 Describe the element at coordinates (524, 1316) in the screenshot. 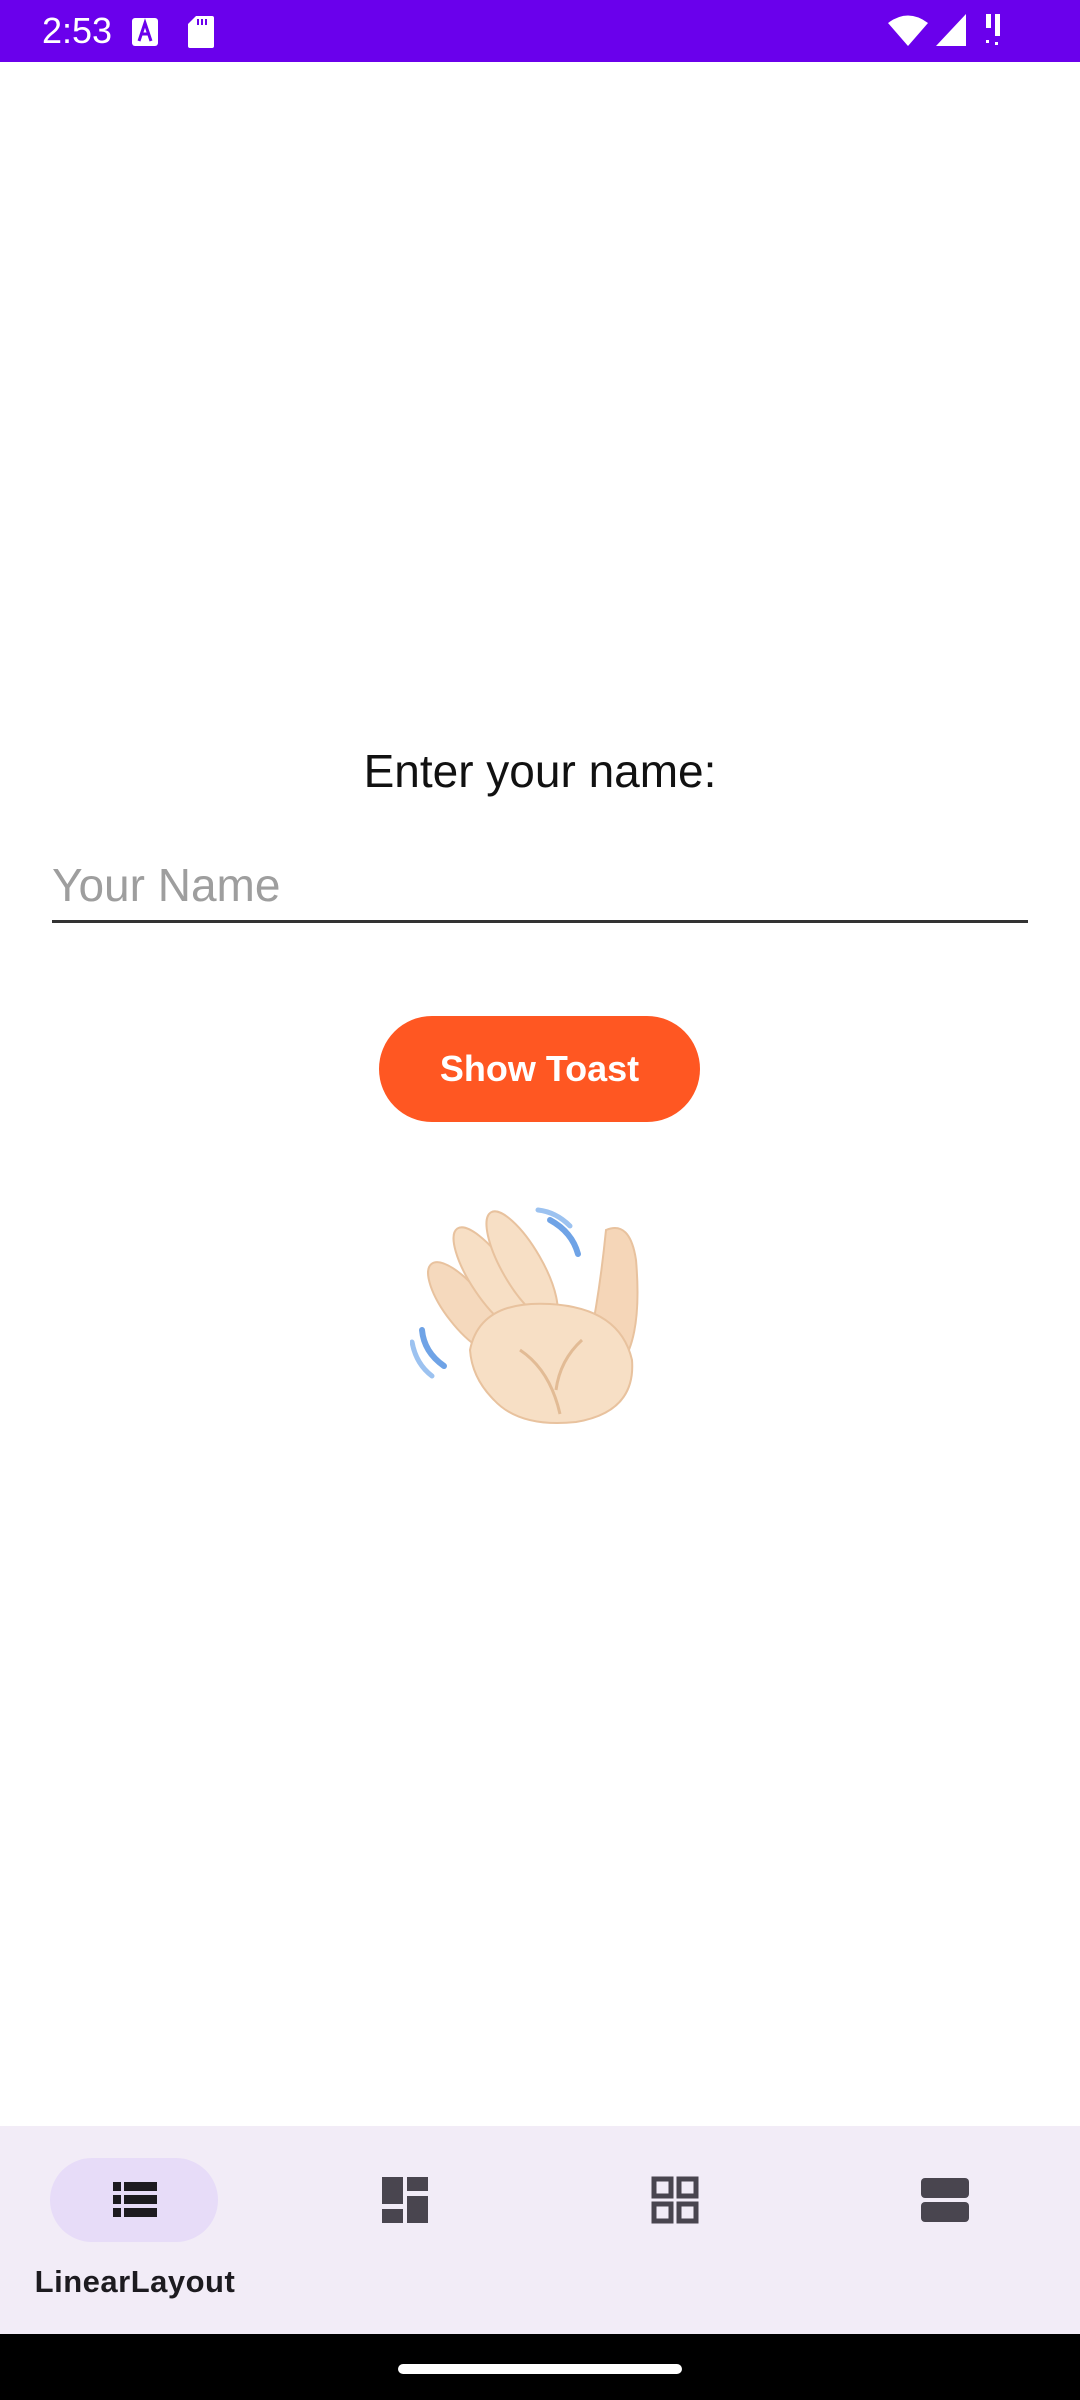

I see `waving-hand-icon` at that location.